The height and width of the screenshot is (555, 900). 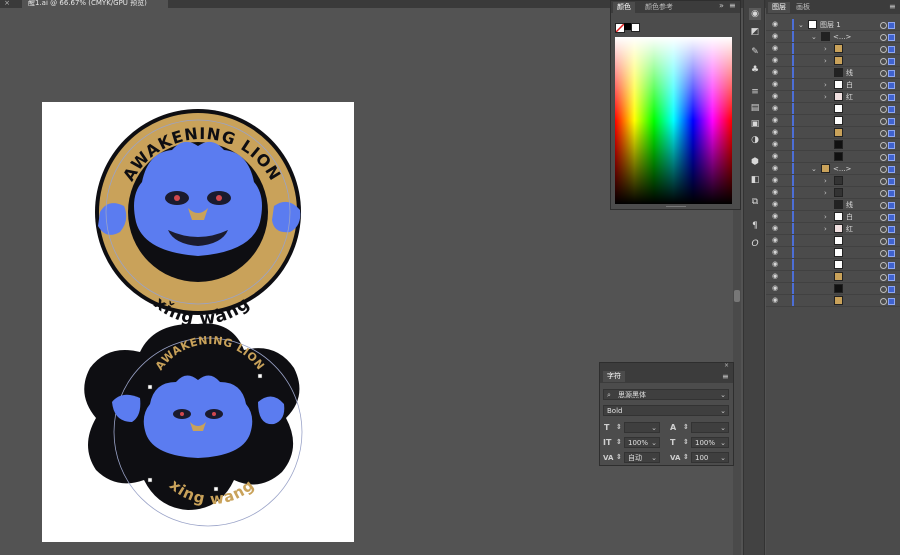 I want to click on panel-resize-handle, so click(x=676, y=208).